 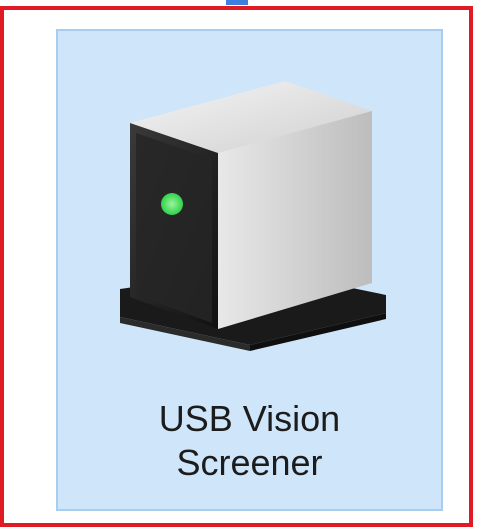 I want to click on status-led-icon, so click(x=172, y=204).